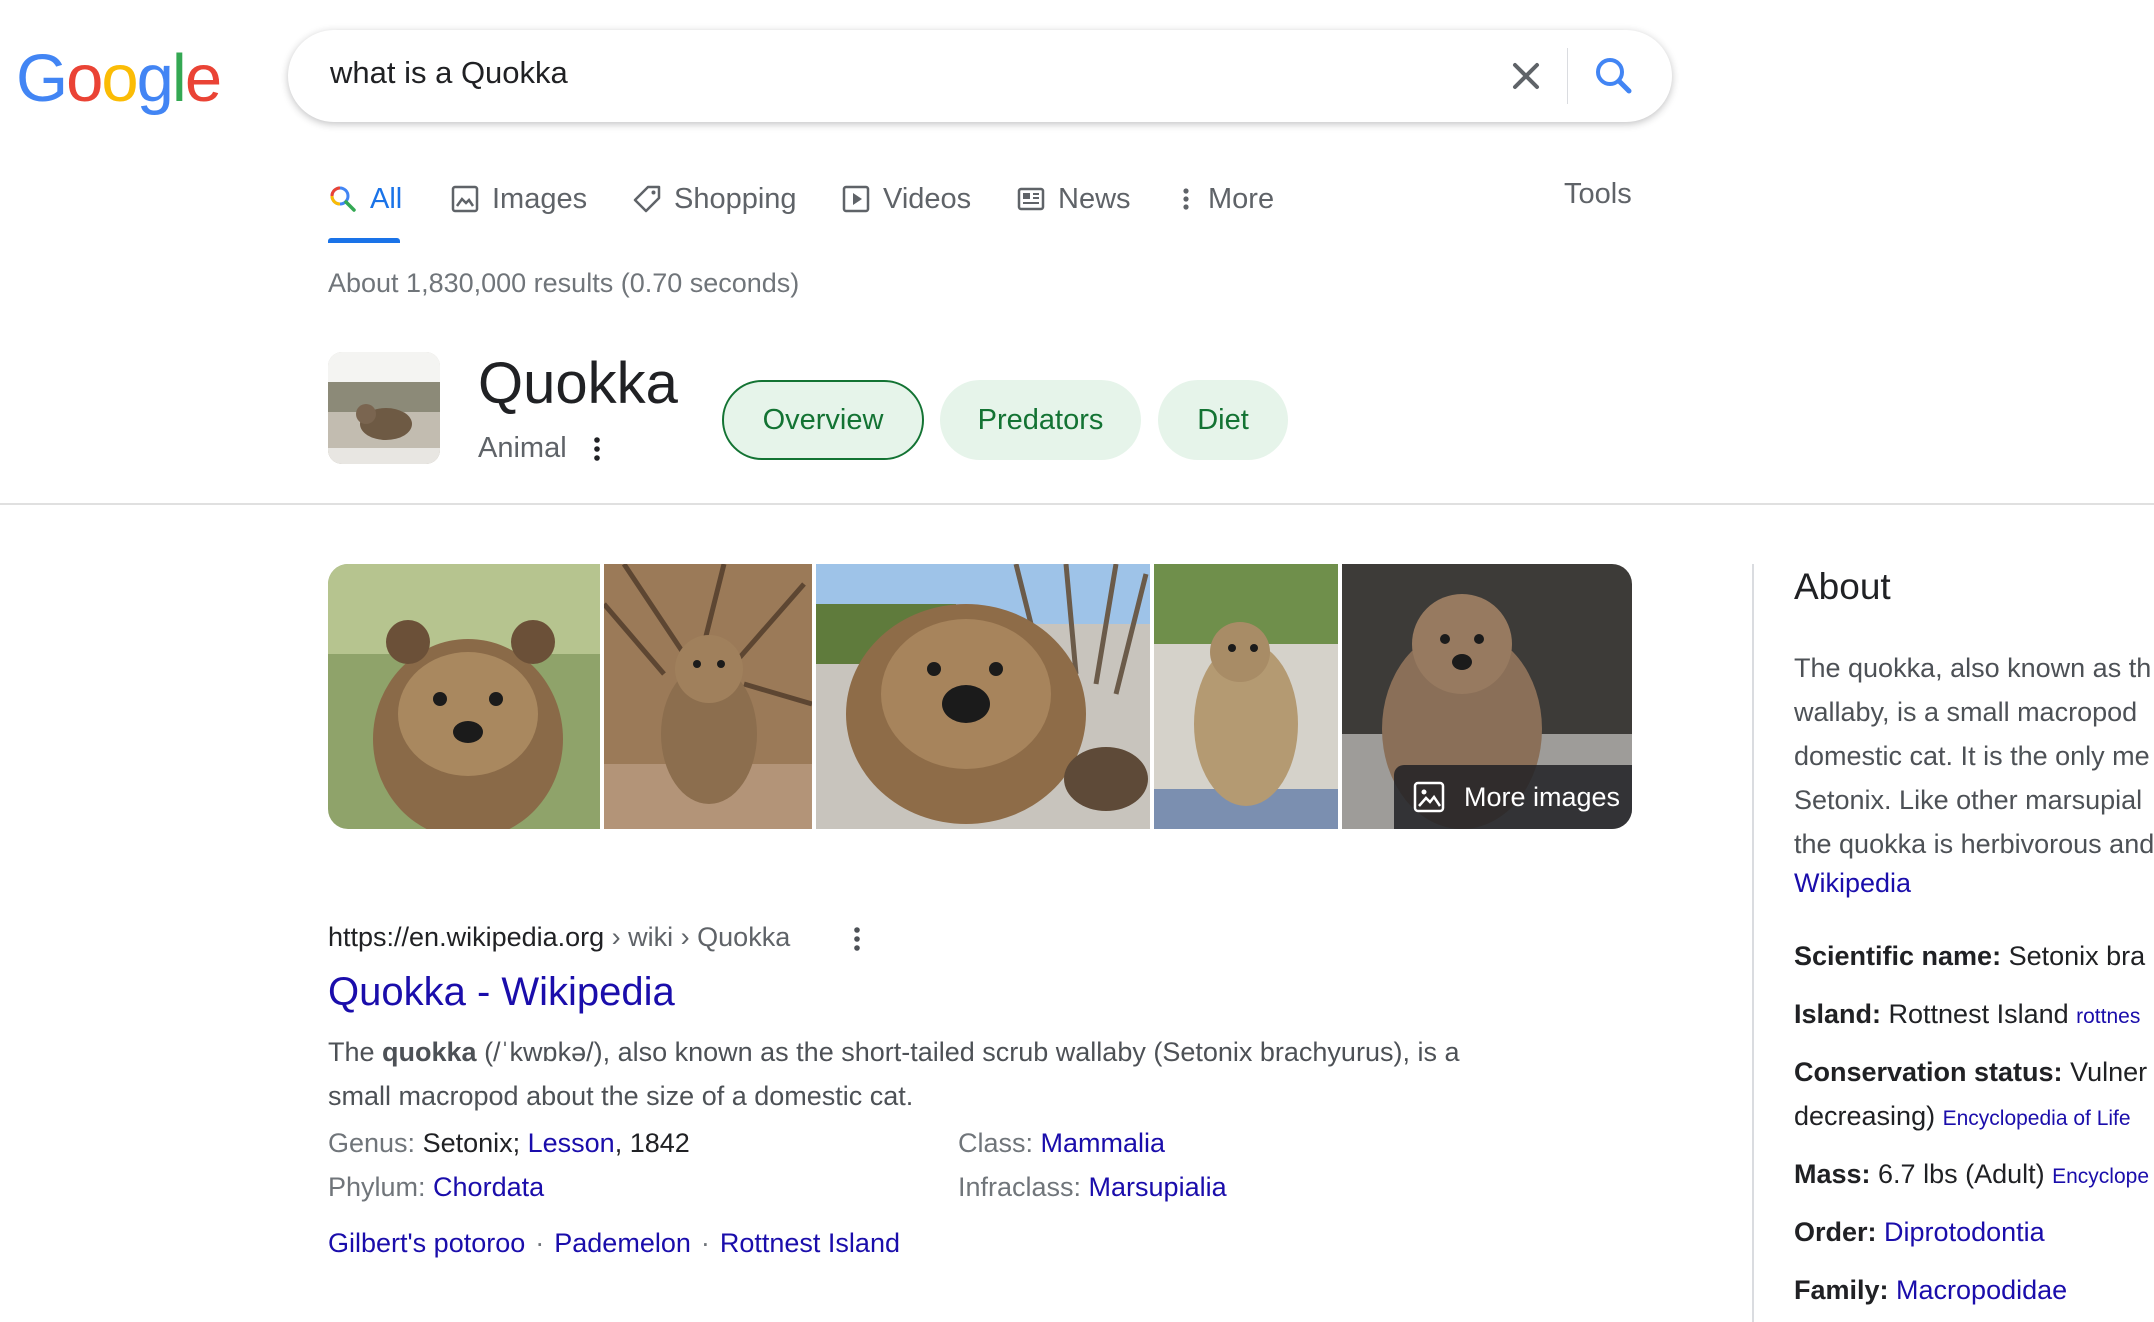 The image size is (2154, 1322). Describe the element at coordinates (375, 1143) in the screenshot. I see `fact-label: Genus:` at that location.